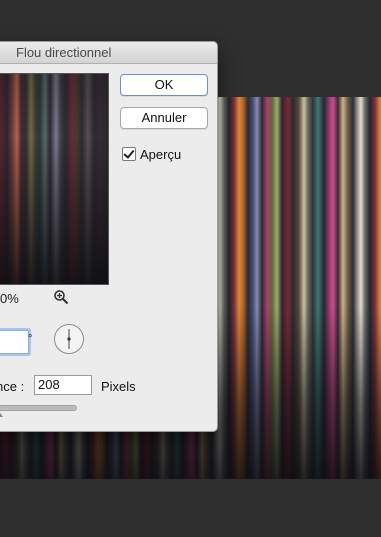  I want to click on preview-image, so click(54, 179).